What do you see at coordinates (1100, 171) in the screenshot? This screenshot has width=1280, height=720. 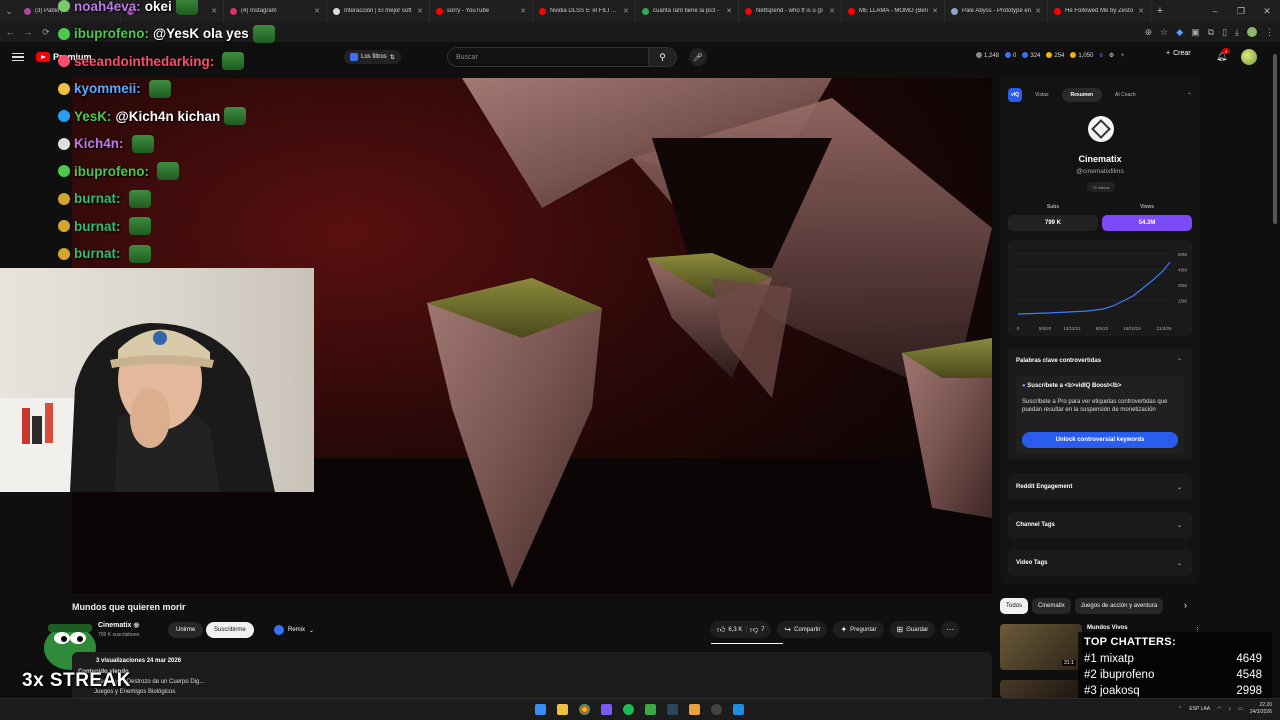 I see `vidiq-channel-handle: @cinematixfilms` at bounding box center [1100, 171].